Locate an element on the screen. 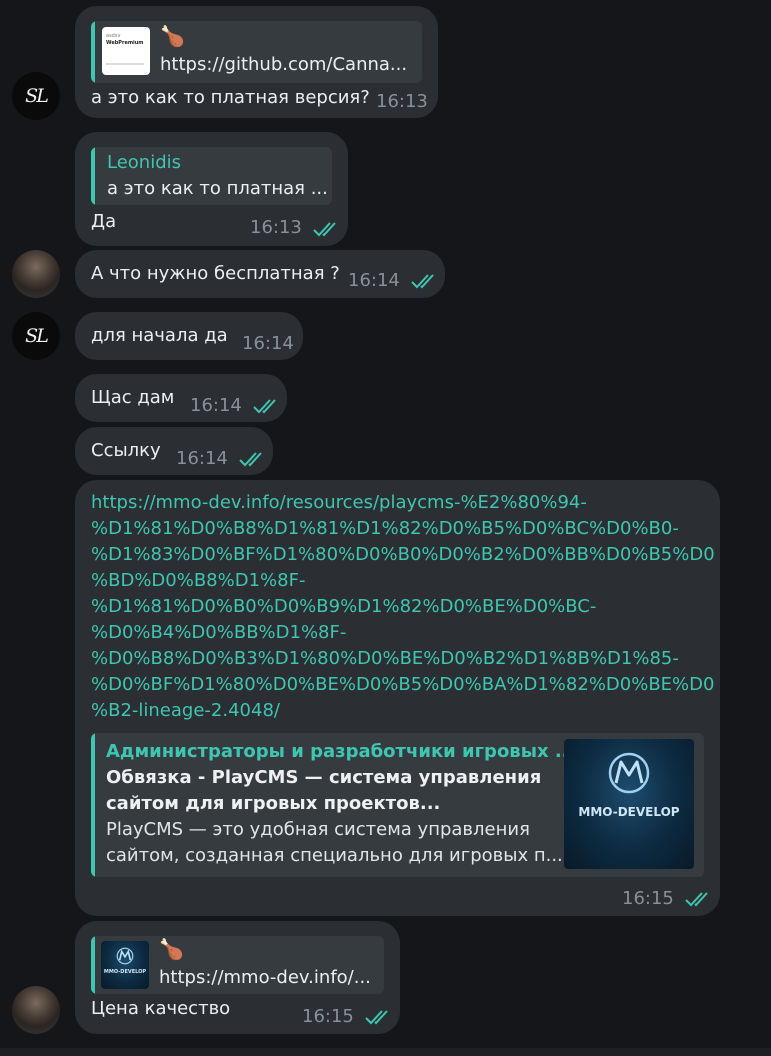 The image size is (771, 1056). message-text: А что нужно бесплатная ? is located at coordinates (215, 273).